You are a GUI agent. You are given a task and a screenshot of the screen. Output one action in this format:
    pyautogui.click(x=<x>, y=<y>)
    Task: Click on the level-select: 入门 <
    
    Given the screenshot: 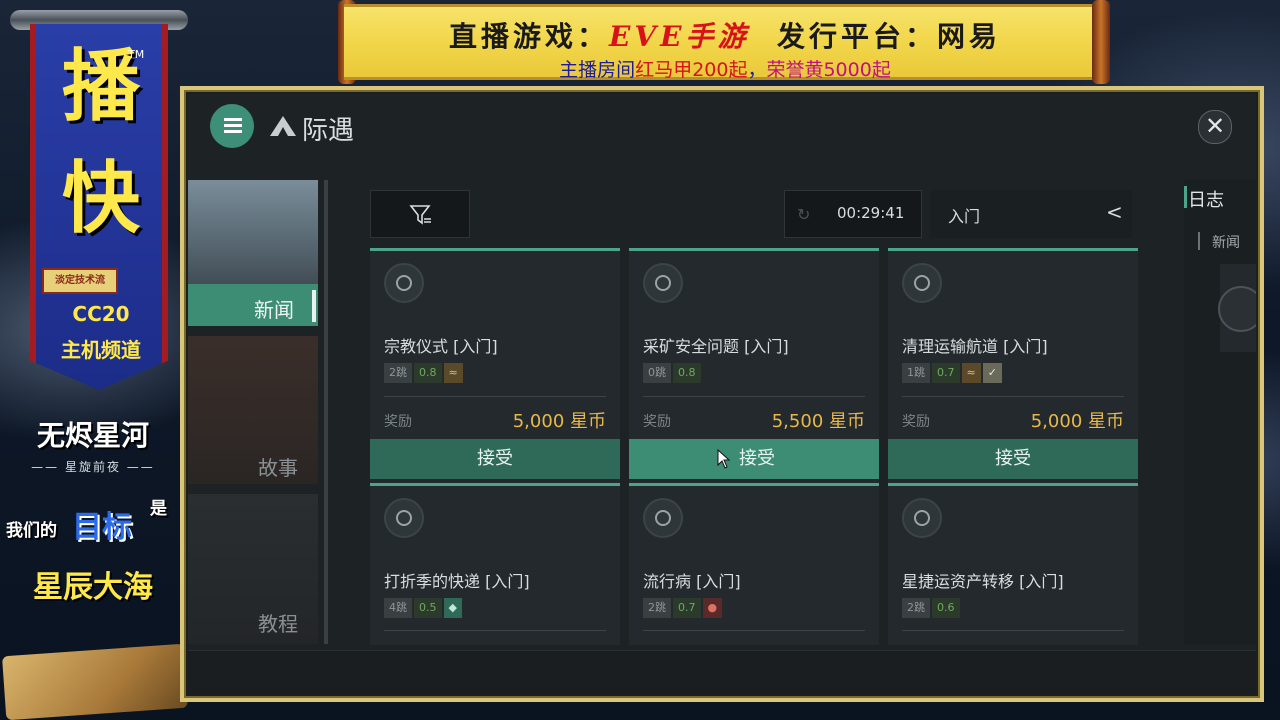 What is the action you would take?
    pyautogui.click(x=1031, y=214)
    